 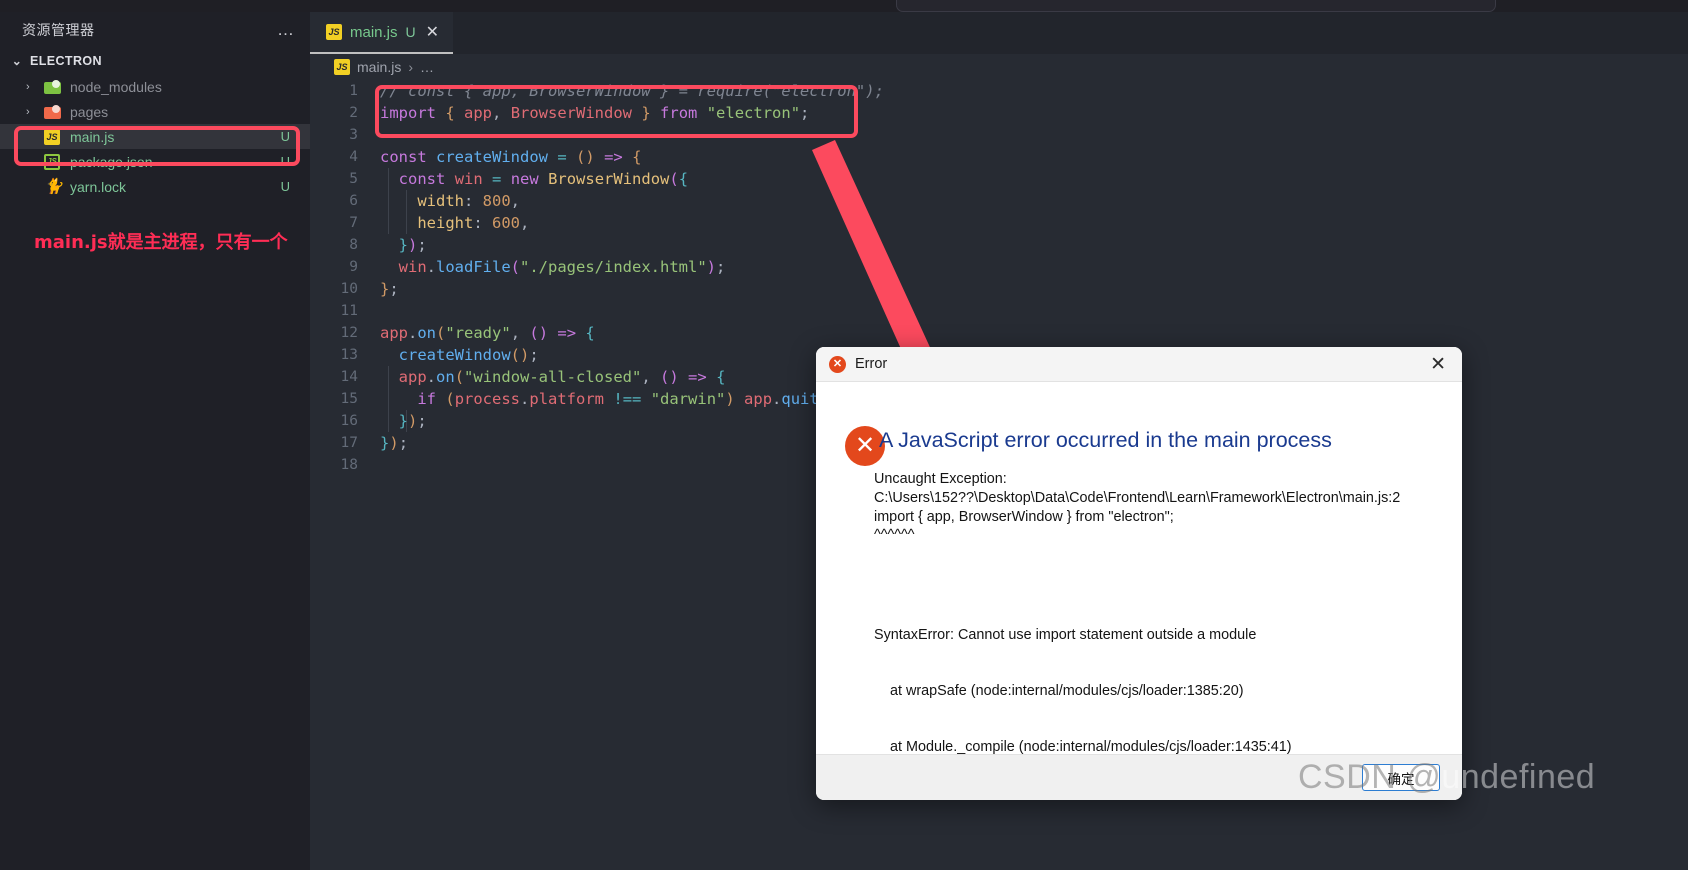 What do you see at coordinates (353, 267) in the screenshot?
I see `line-number: 9` at bounding box center [353, 267].